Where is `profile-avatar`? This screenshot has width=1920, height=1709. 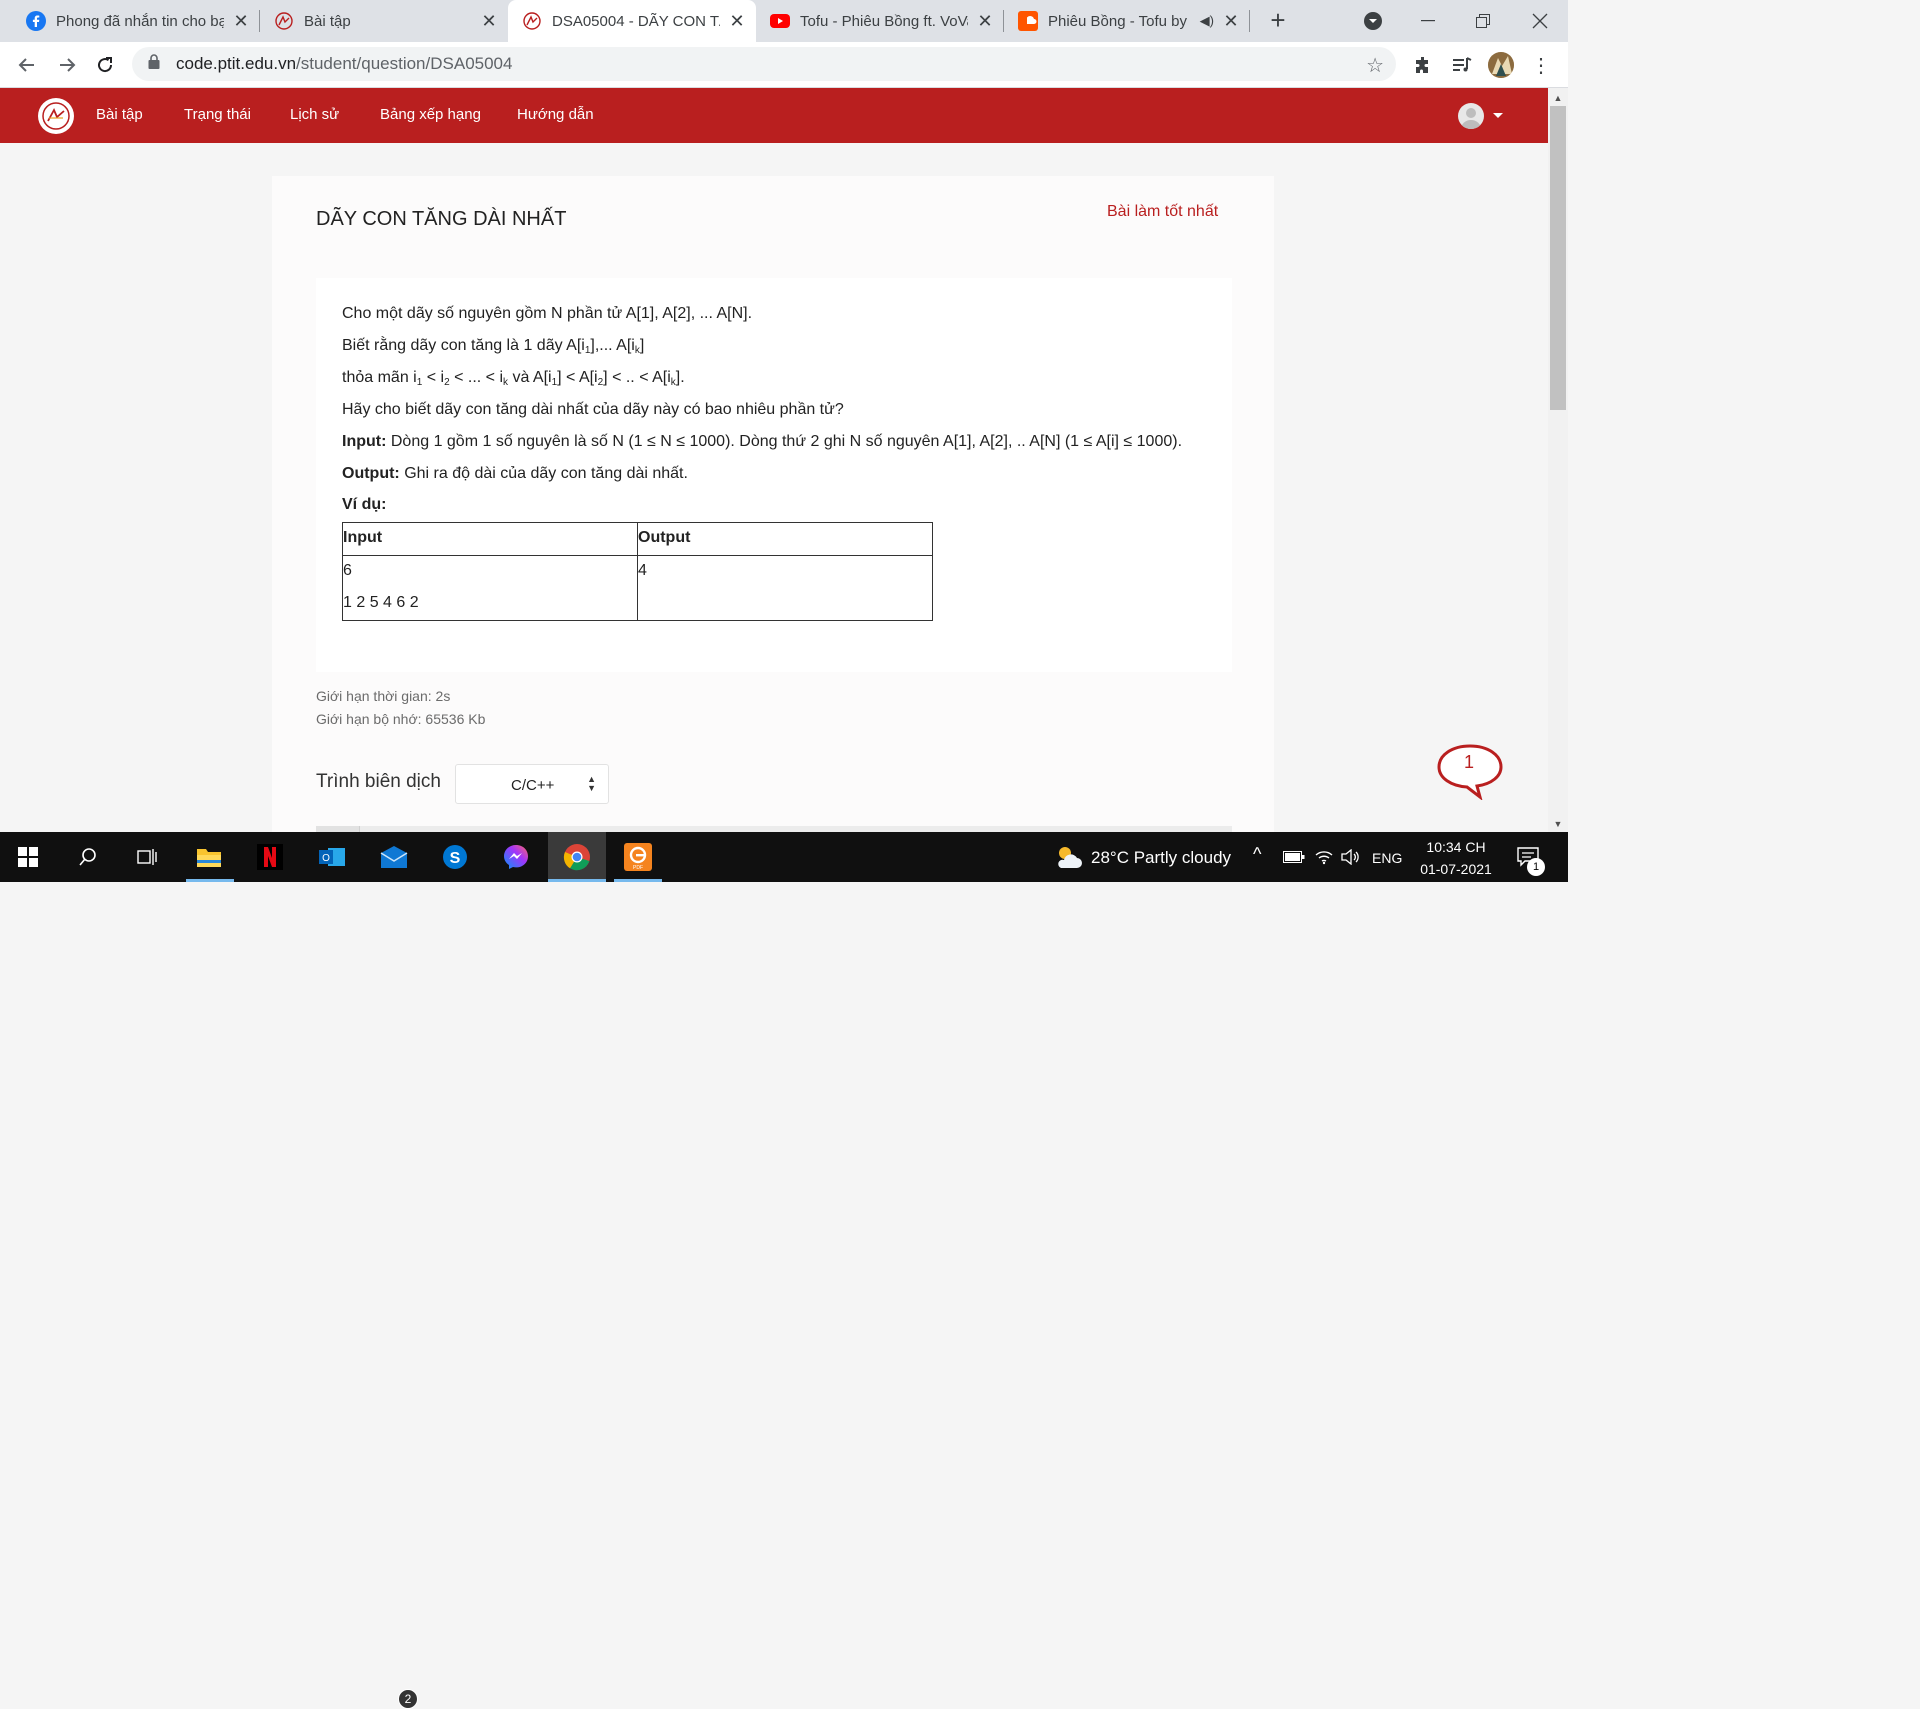
profile-avatar is located at coordinates (1501, 65).